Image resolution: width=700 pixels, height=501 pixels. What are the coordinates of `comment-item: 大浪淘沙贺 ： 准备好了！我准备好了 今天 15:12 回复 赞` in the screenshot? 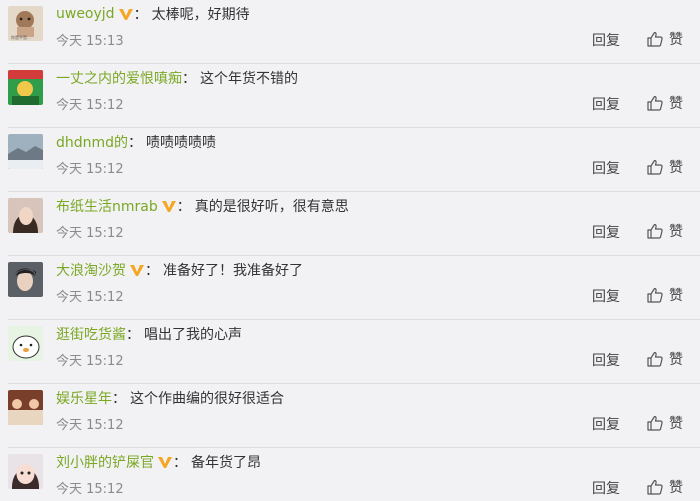 It's located at (350, 288).